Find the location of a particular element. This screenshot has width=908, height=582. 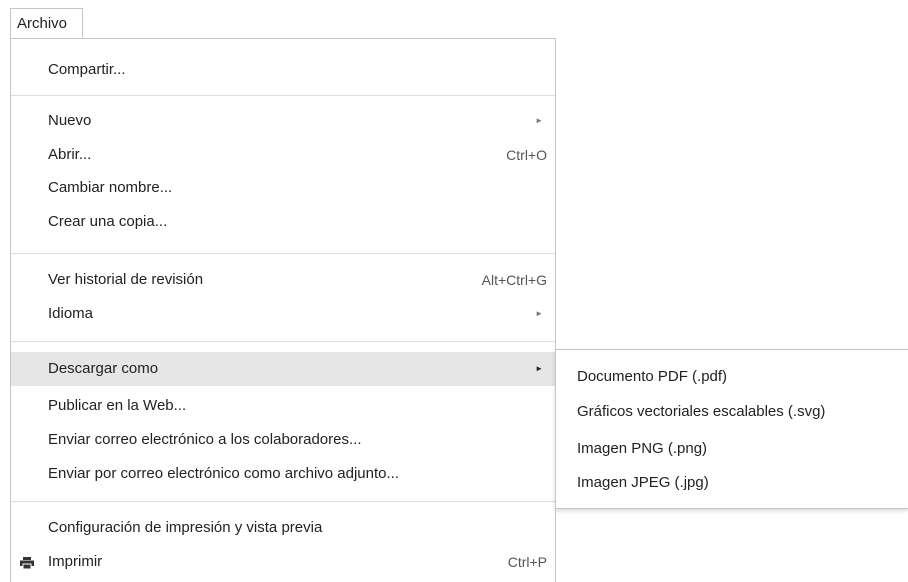

submenu-item-png: Imagen PNG (.png) is located at coordinates (732, 449).